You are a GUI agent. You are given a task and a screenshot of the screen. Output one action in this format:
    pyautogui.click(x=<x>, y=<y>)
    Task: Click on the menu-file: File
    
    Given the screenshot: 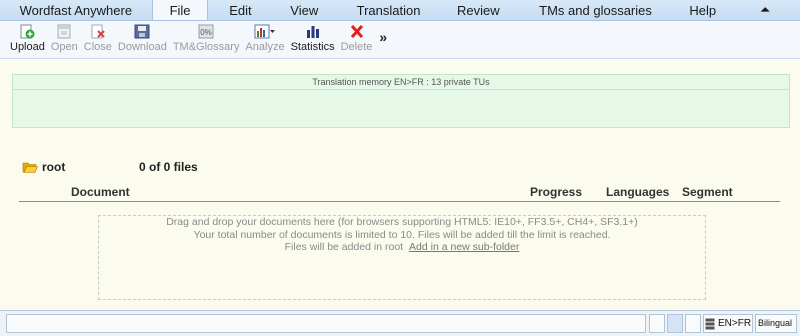 What is the action you would take?
    pyautogui.click(x=180, y=10)
    